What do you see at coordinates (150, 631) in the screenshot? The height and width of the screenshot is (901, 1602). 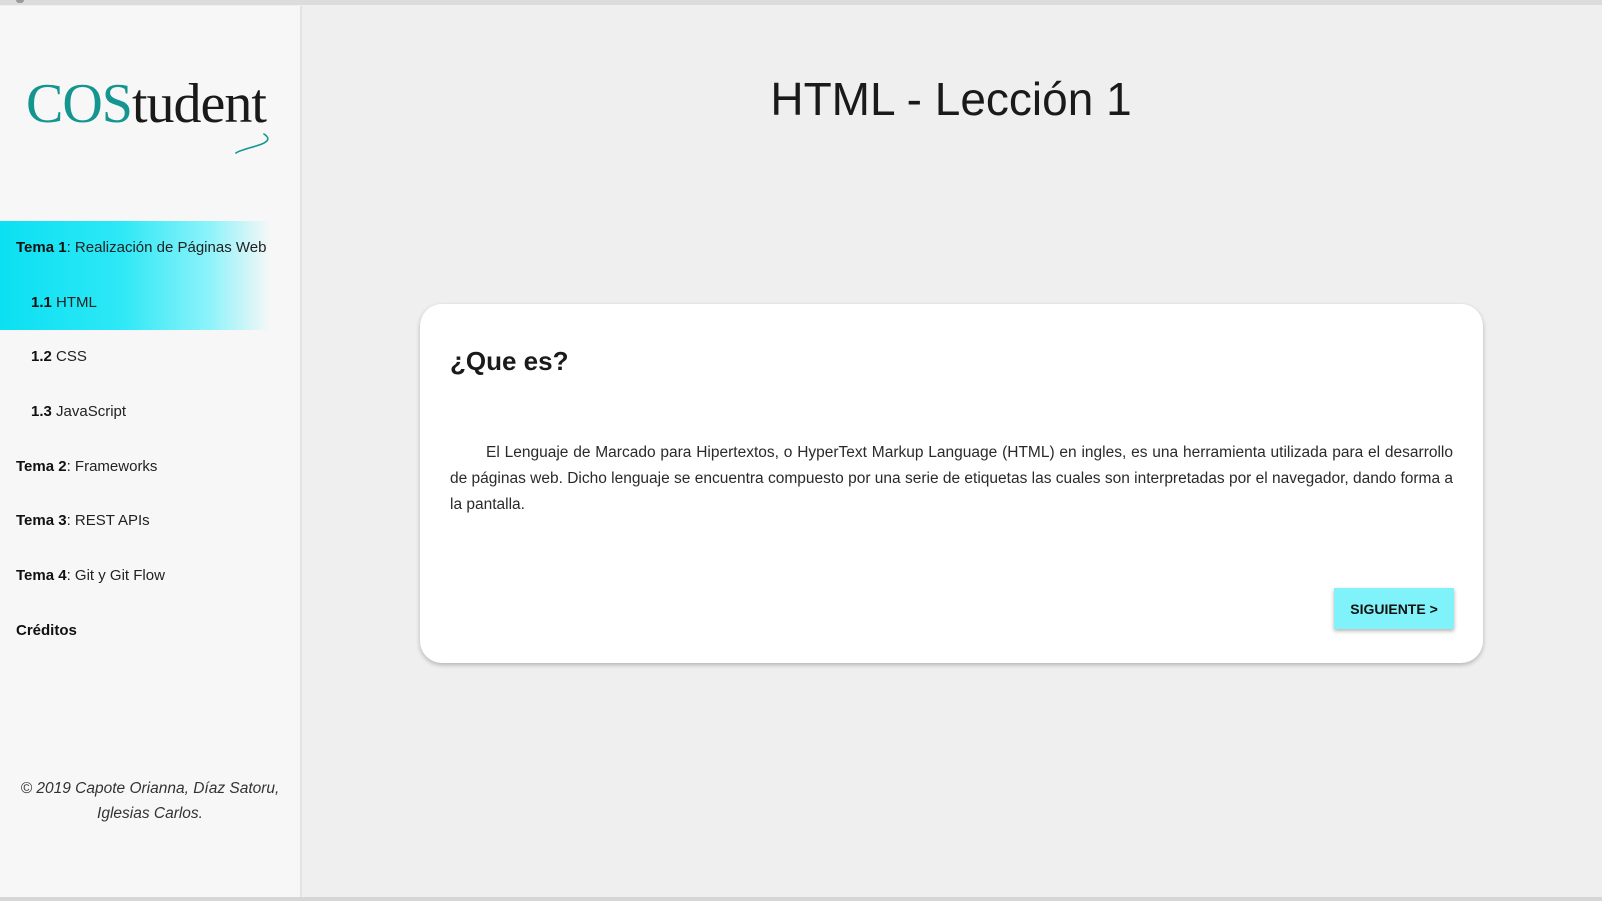 I see `sidebar-item-creditos: Créditos` at bounding box center [150, 631].